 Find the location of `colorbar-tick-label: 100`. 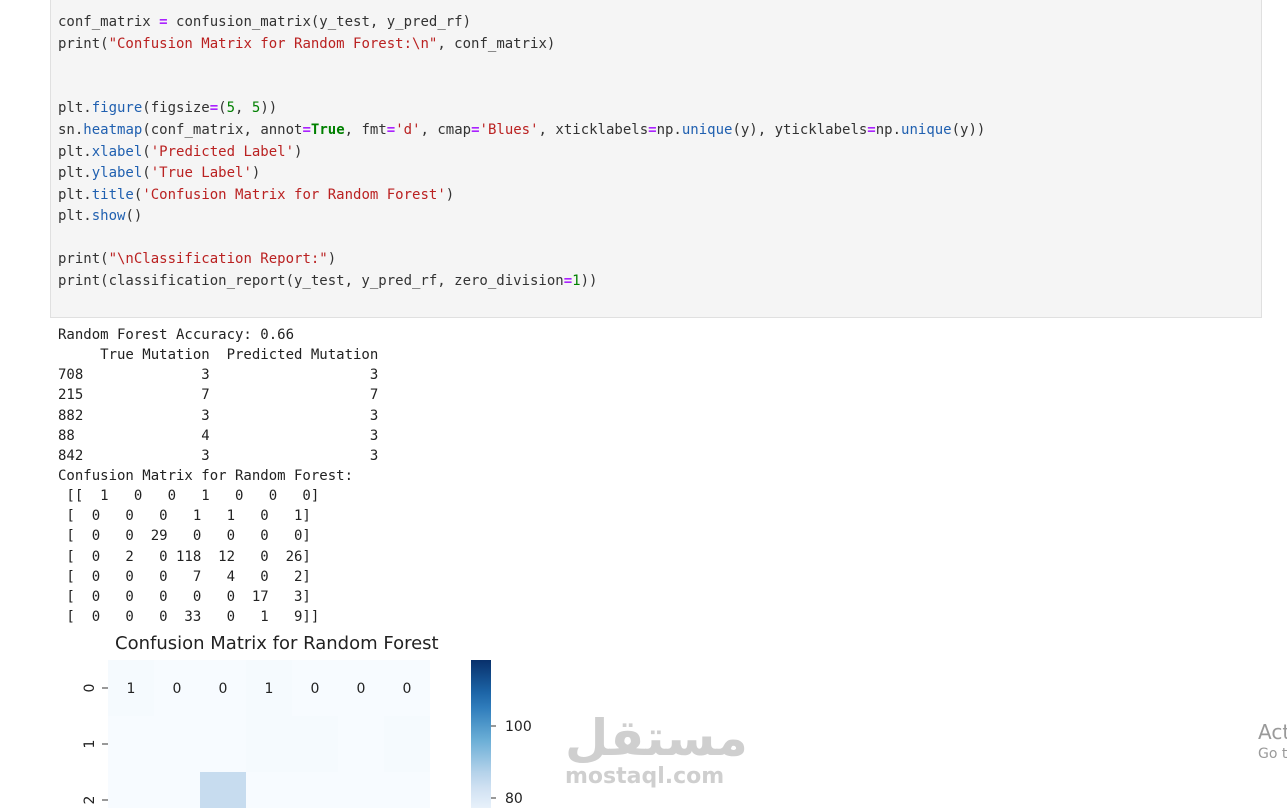

colorbar-tick-label: 100 is located at coordinates (518, 727).